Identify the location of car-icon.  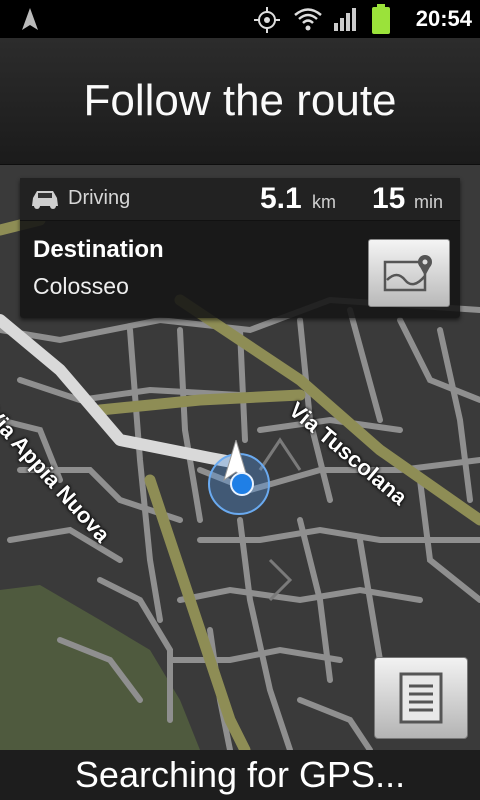
(45, 200).